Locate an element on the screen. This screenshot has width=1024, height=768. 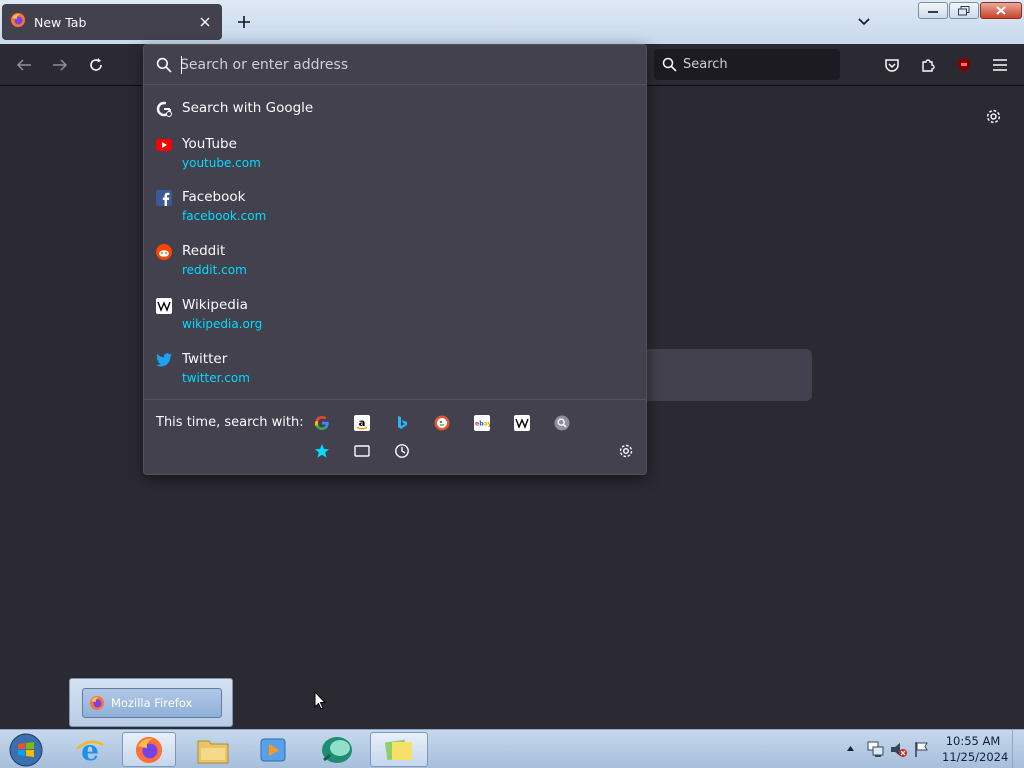
extensions-button is located at coordinates (928, 65).